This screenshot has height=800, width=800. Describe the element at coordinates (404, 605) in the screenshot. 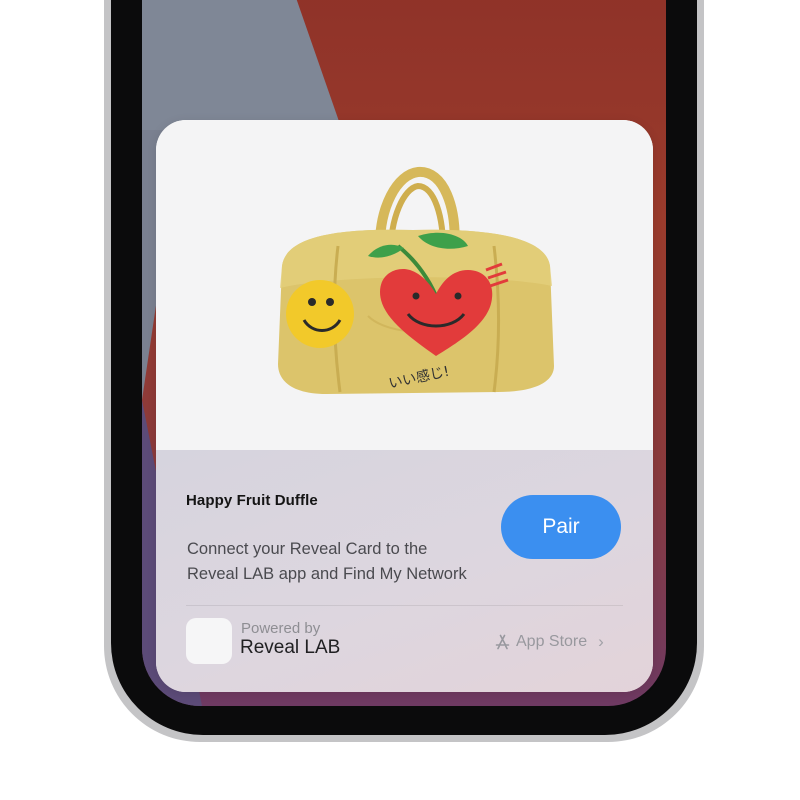

I see `divider` at that location.